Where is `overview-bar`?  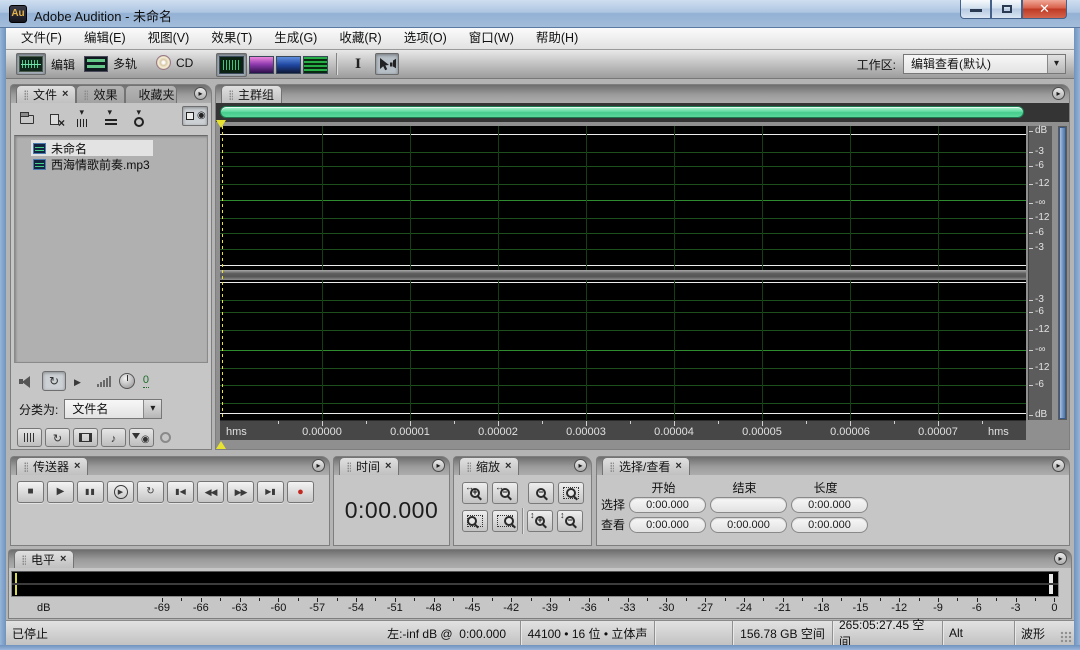 overview-bar is located at coordinates (622, 112).